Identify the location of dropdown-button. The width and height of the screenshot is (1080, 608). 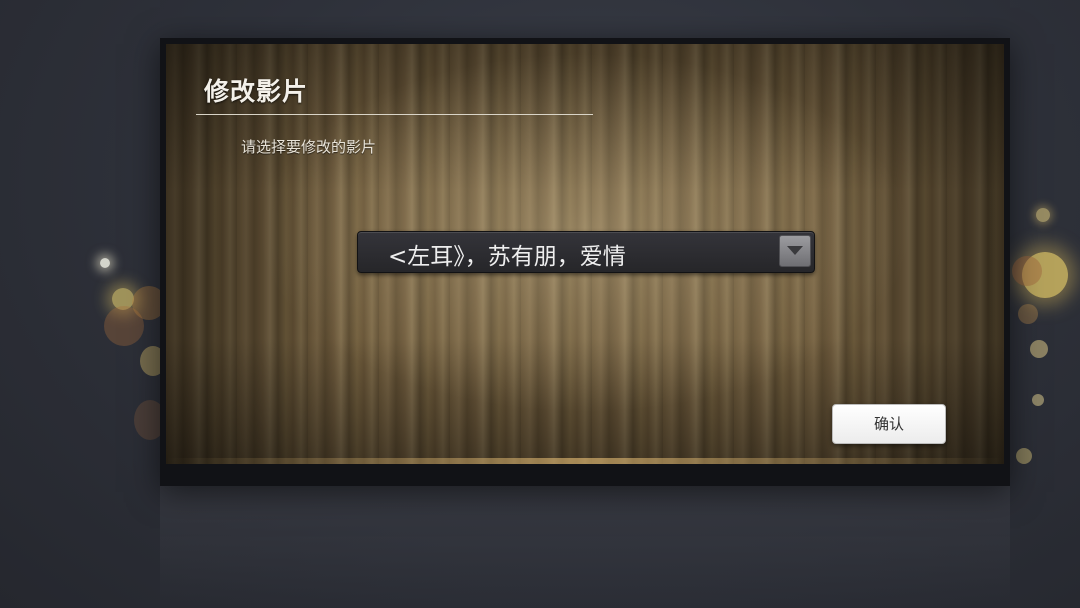
(795, 251).